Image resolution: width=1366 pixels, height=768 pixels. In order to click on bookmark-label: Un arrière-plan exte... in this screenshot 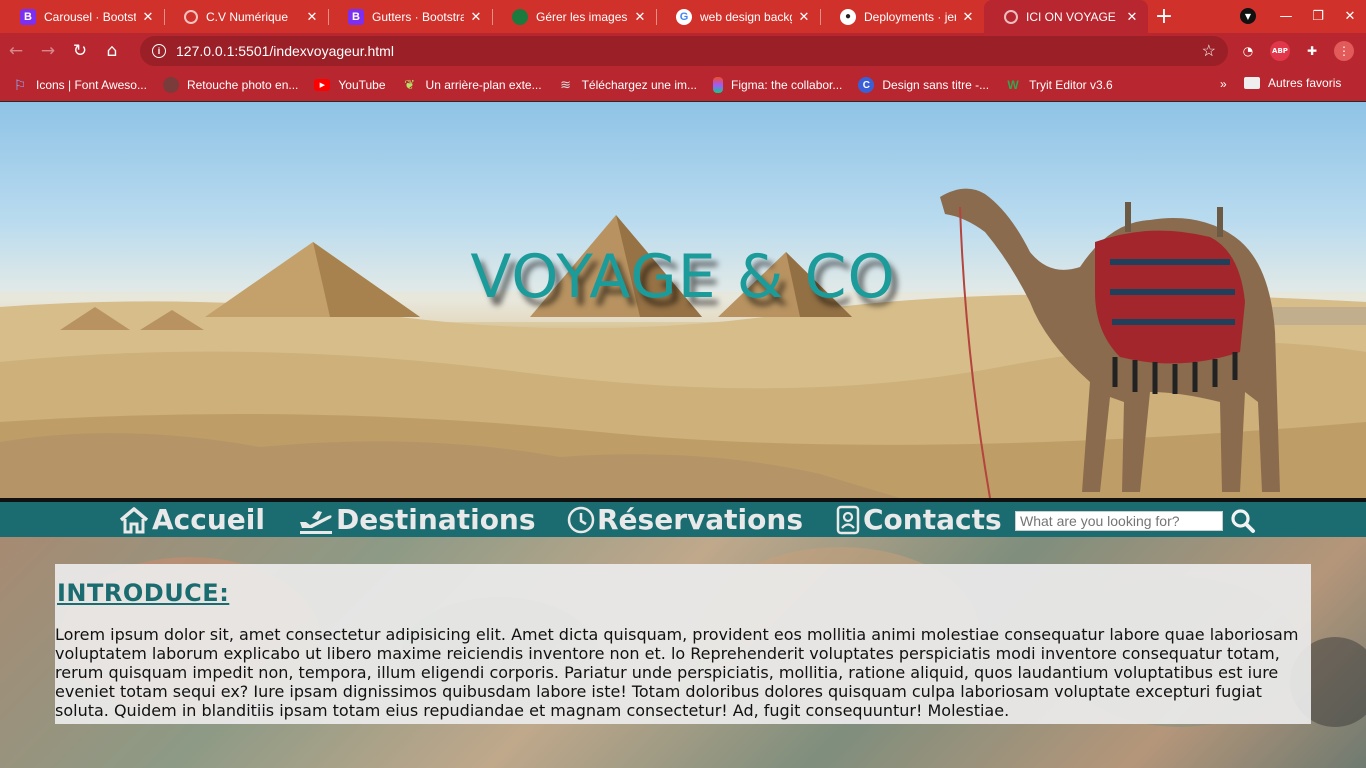, I will do `click(483, 85)`.